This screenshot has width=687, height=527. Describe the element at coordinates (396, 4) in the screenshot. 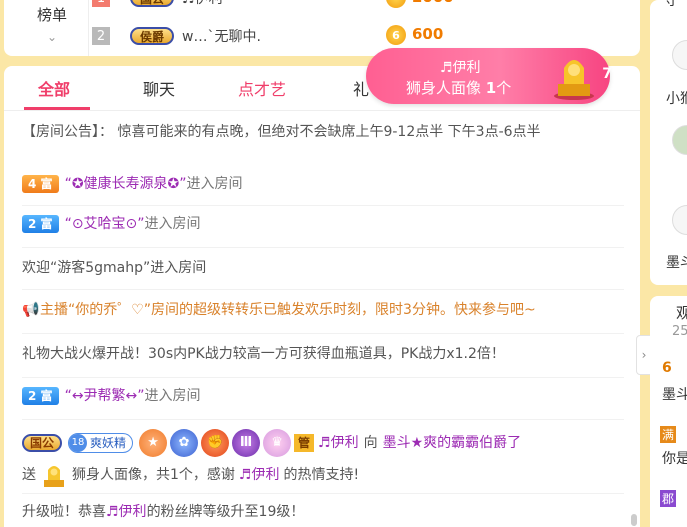

I see `coin-icon` at that location.